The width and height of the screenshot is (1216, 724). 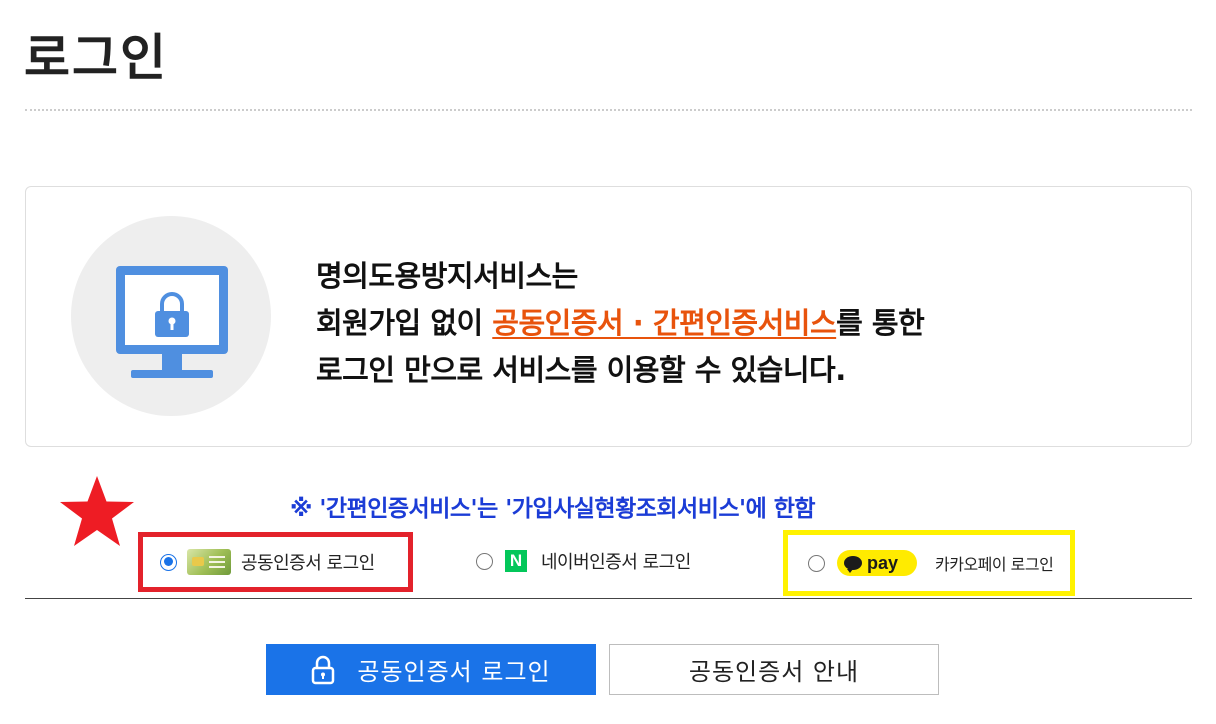 What do you see at coordinates (608, 110) in the screenshot?
I see `title-divider` at bounding box center [608, 110].